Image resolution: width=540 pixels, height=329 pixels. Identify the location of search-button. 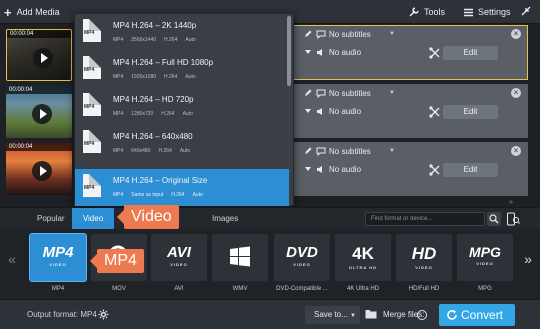
(494, 219).